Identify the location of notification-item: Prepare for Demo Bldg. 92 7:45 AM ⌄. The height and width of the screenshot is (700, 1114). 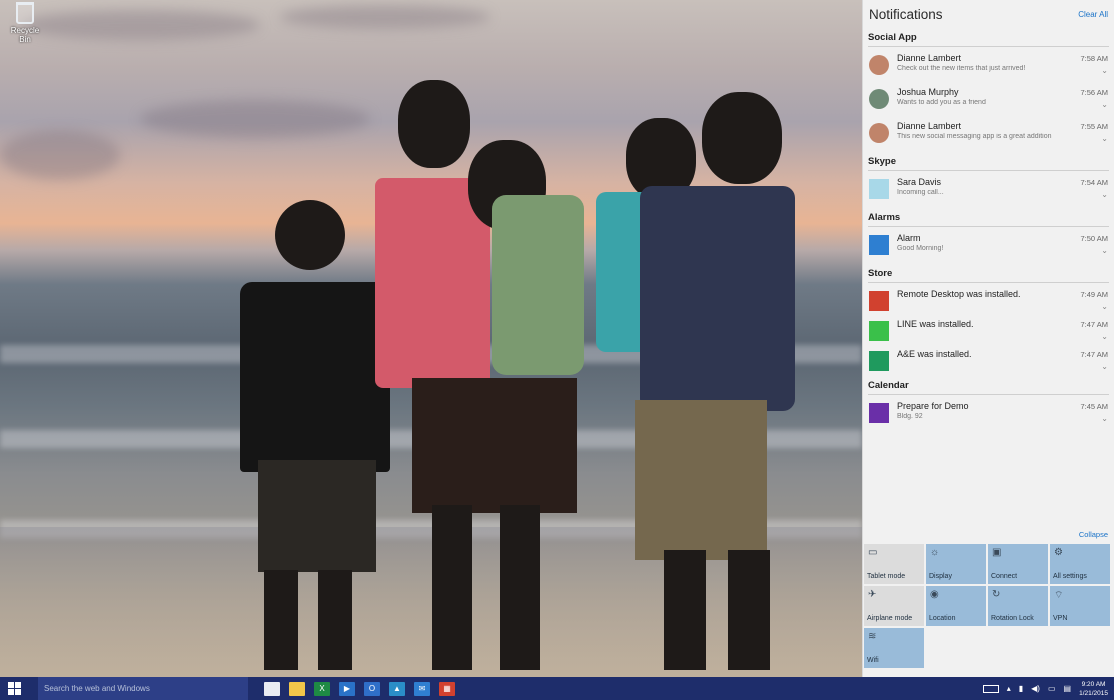
(988, 415).